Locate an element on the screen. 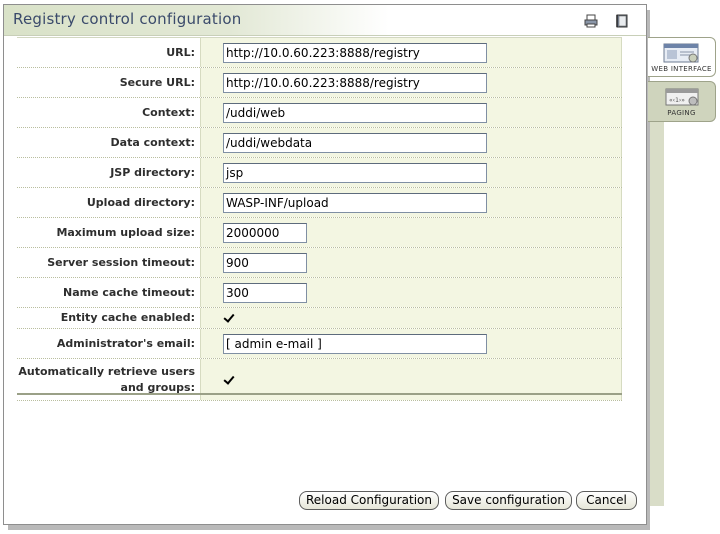 The height and width of the screenshot is (534, 720). print-icon is located at coordinates (591, 22).